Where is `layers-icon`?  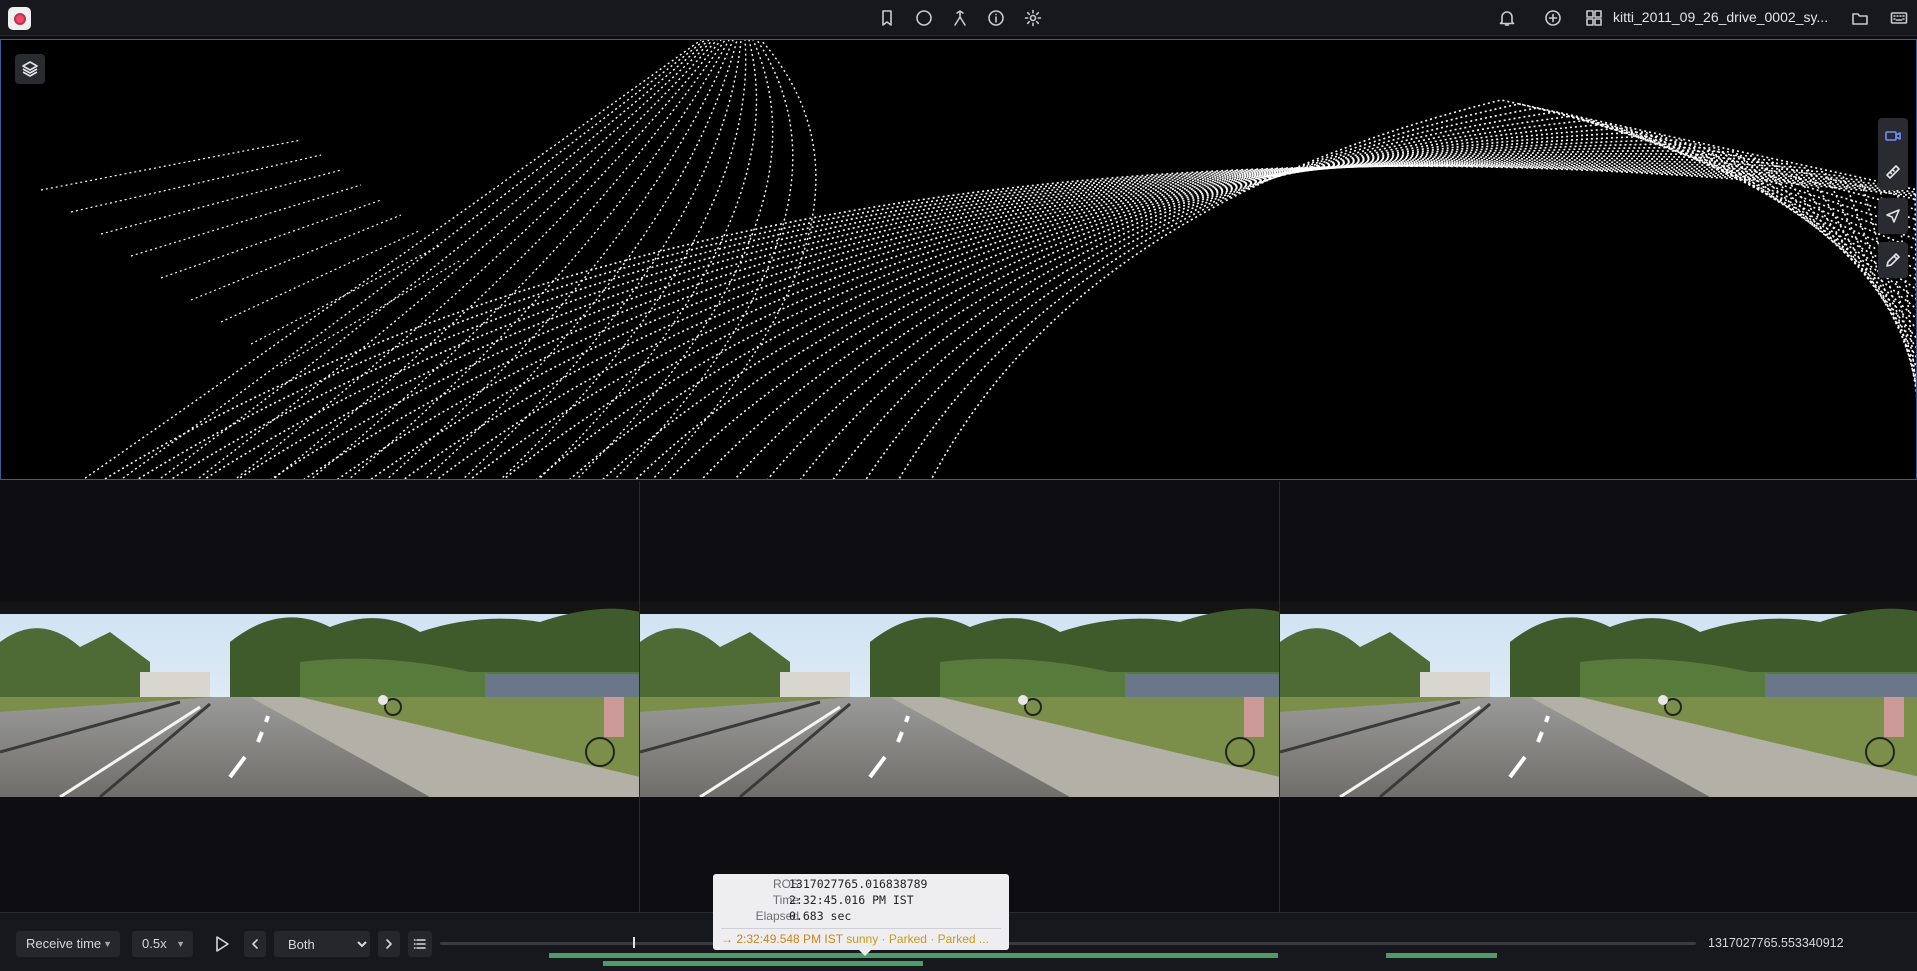 layers-icon is located at coordinates (30, 69).